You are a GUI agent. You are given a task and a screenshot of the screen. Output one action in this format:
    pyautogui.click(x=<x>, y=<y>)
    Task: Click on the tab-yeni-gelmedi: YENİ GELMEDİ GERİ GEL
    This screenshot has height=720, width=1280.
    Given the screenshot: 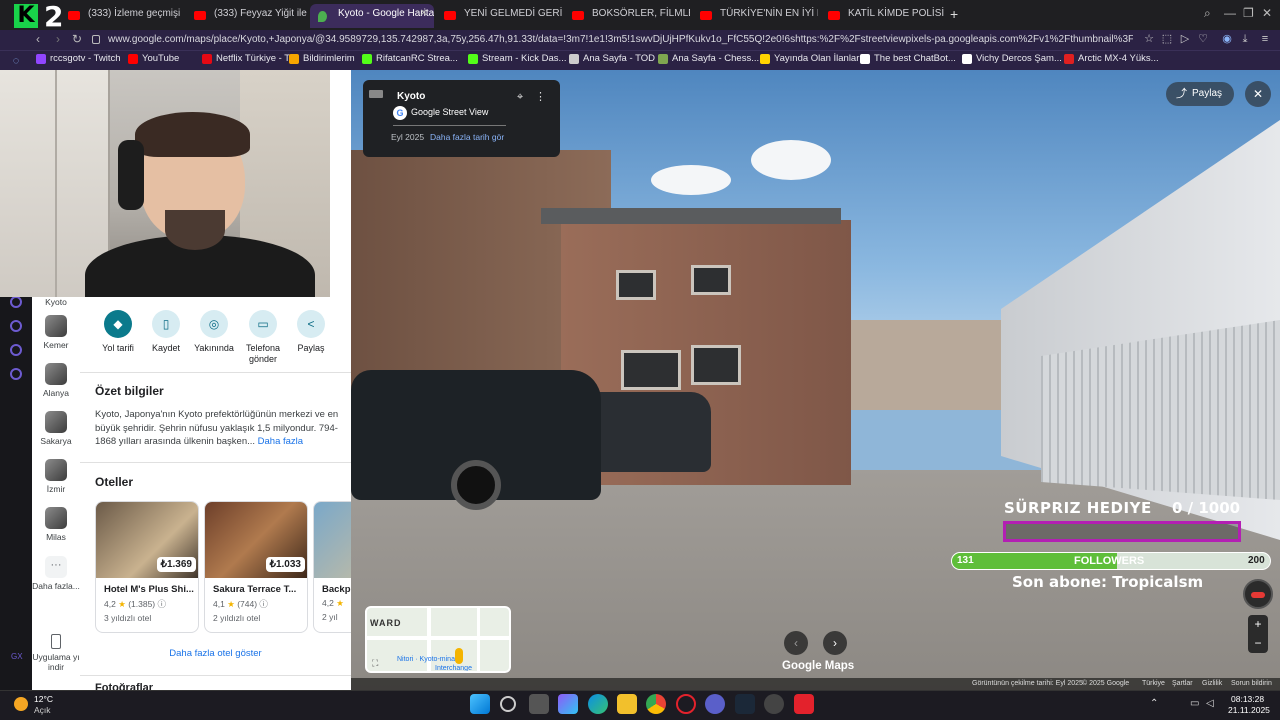 What is the action you would take?
    pyautogui.click(x=499, y=16)
    